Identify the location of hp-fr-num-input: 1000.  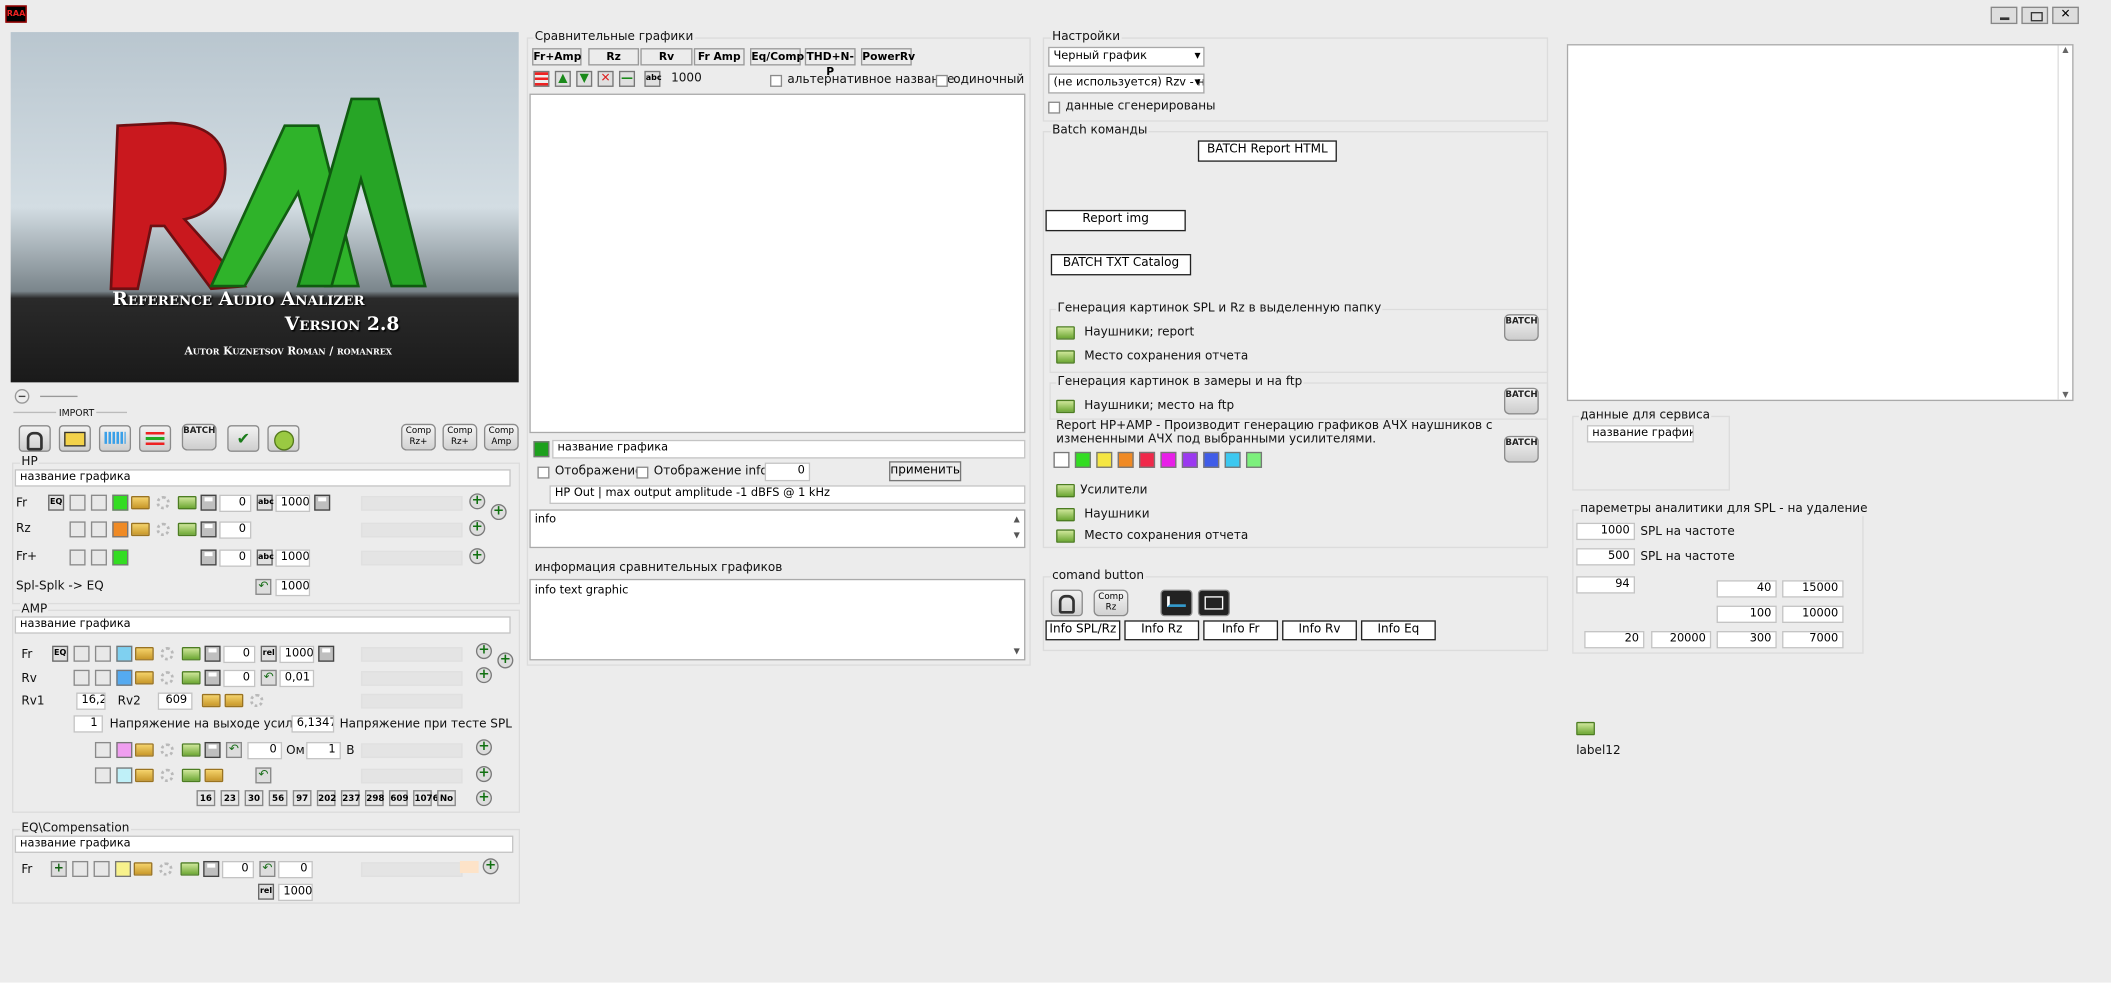
(293, 503).